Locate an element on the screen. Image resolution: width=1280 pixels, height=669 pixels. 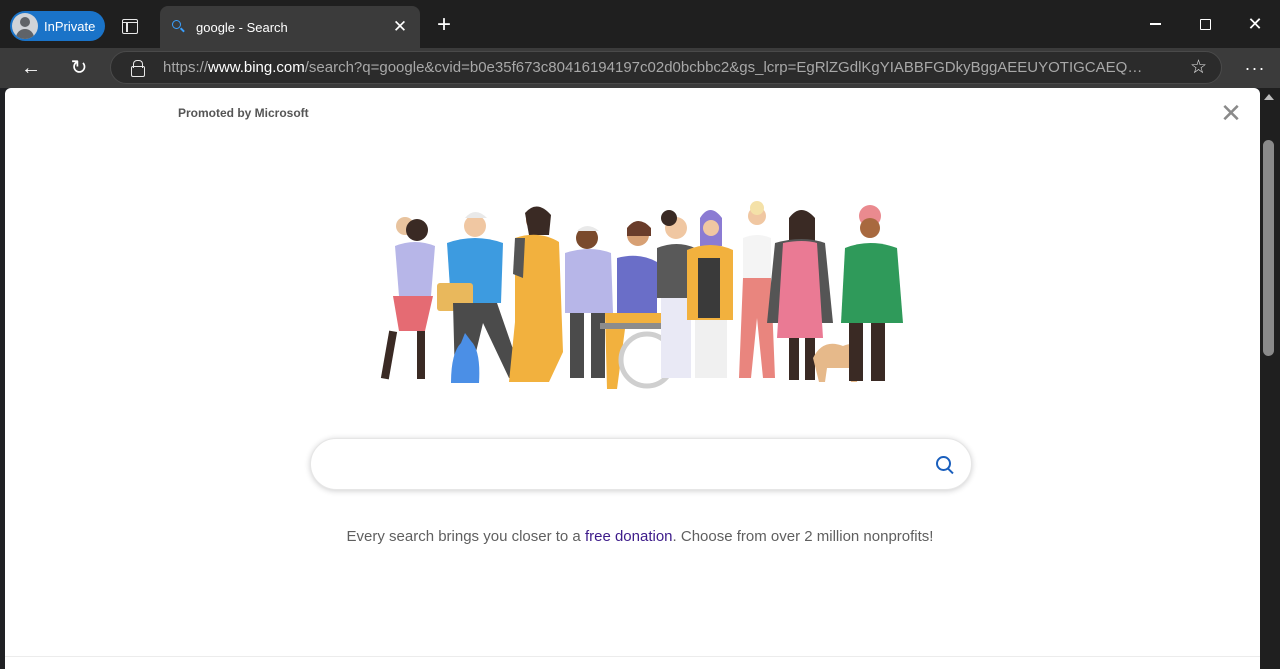
tab-close-button: ✕ is located at coordinates (400, 27).